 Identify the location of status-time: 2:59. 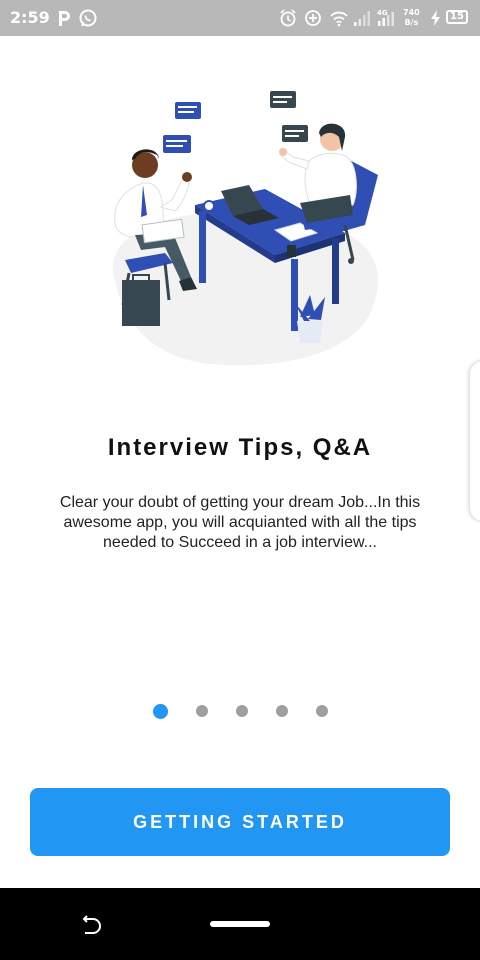
(30, 17).